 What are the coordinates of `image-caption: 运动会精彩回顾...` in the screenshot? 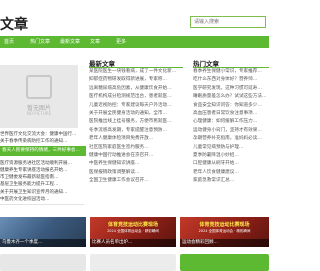 It's located at (224, 243).